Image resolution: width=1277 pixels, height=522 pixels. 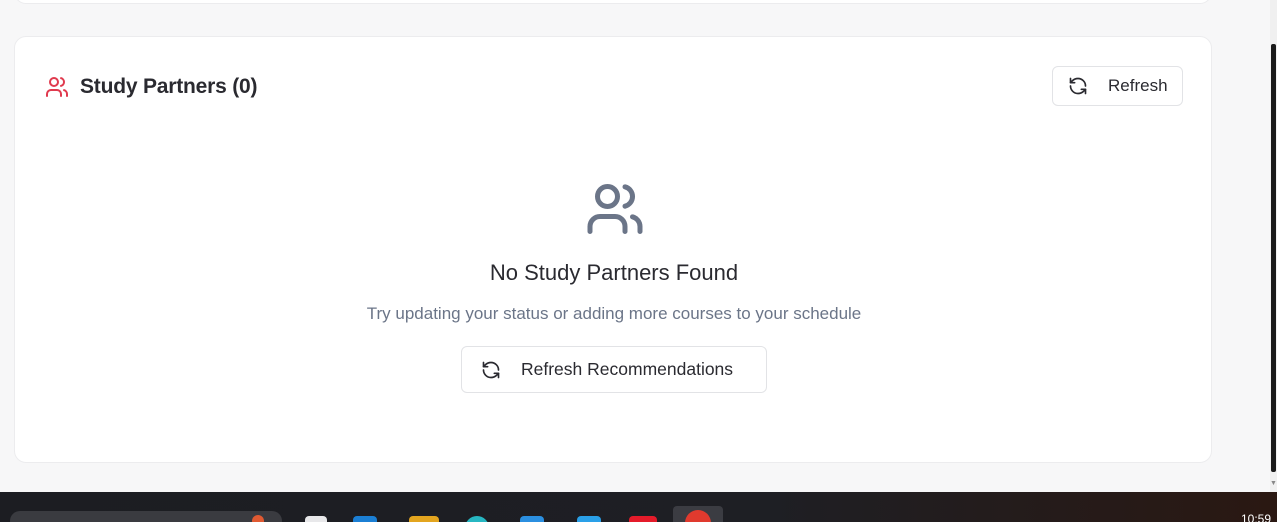 I want to click on previous-card, so click(x=613, y=2).